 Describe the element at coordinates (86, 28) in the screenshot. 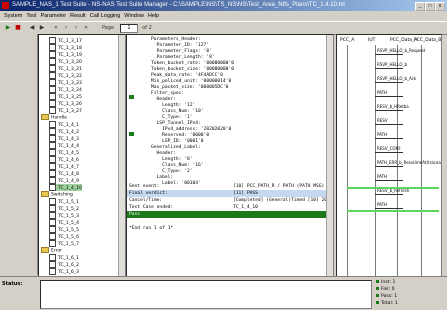

I see `last-page-icon: »` at that location.